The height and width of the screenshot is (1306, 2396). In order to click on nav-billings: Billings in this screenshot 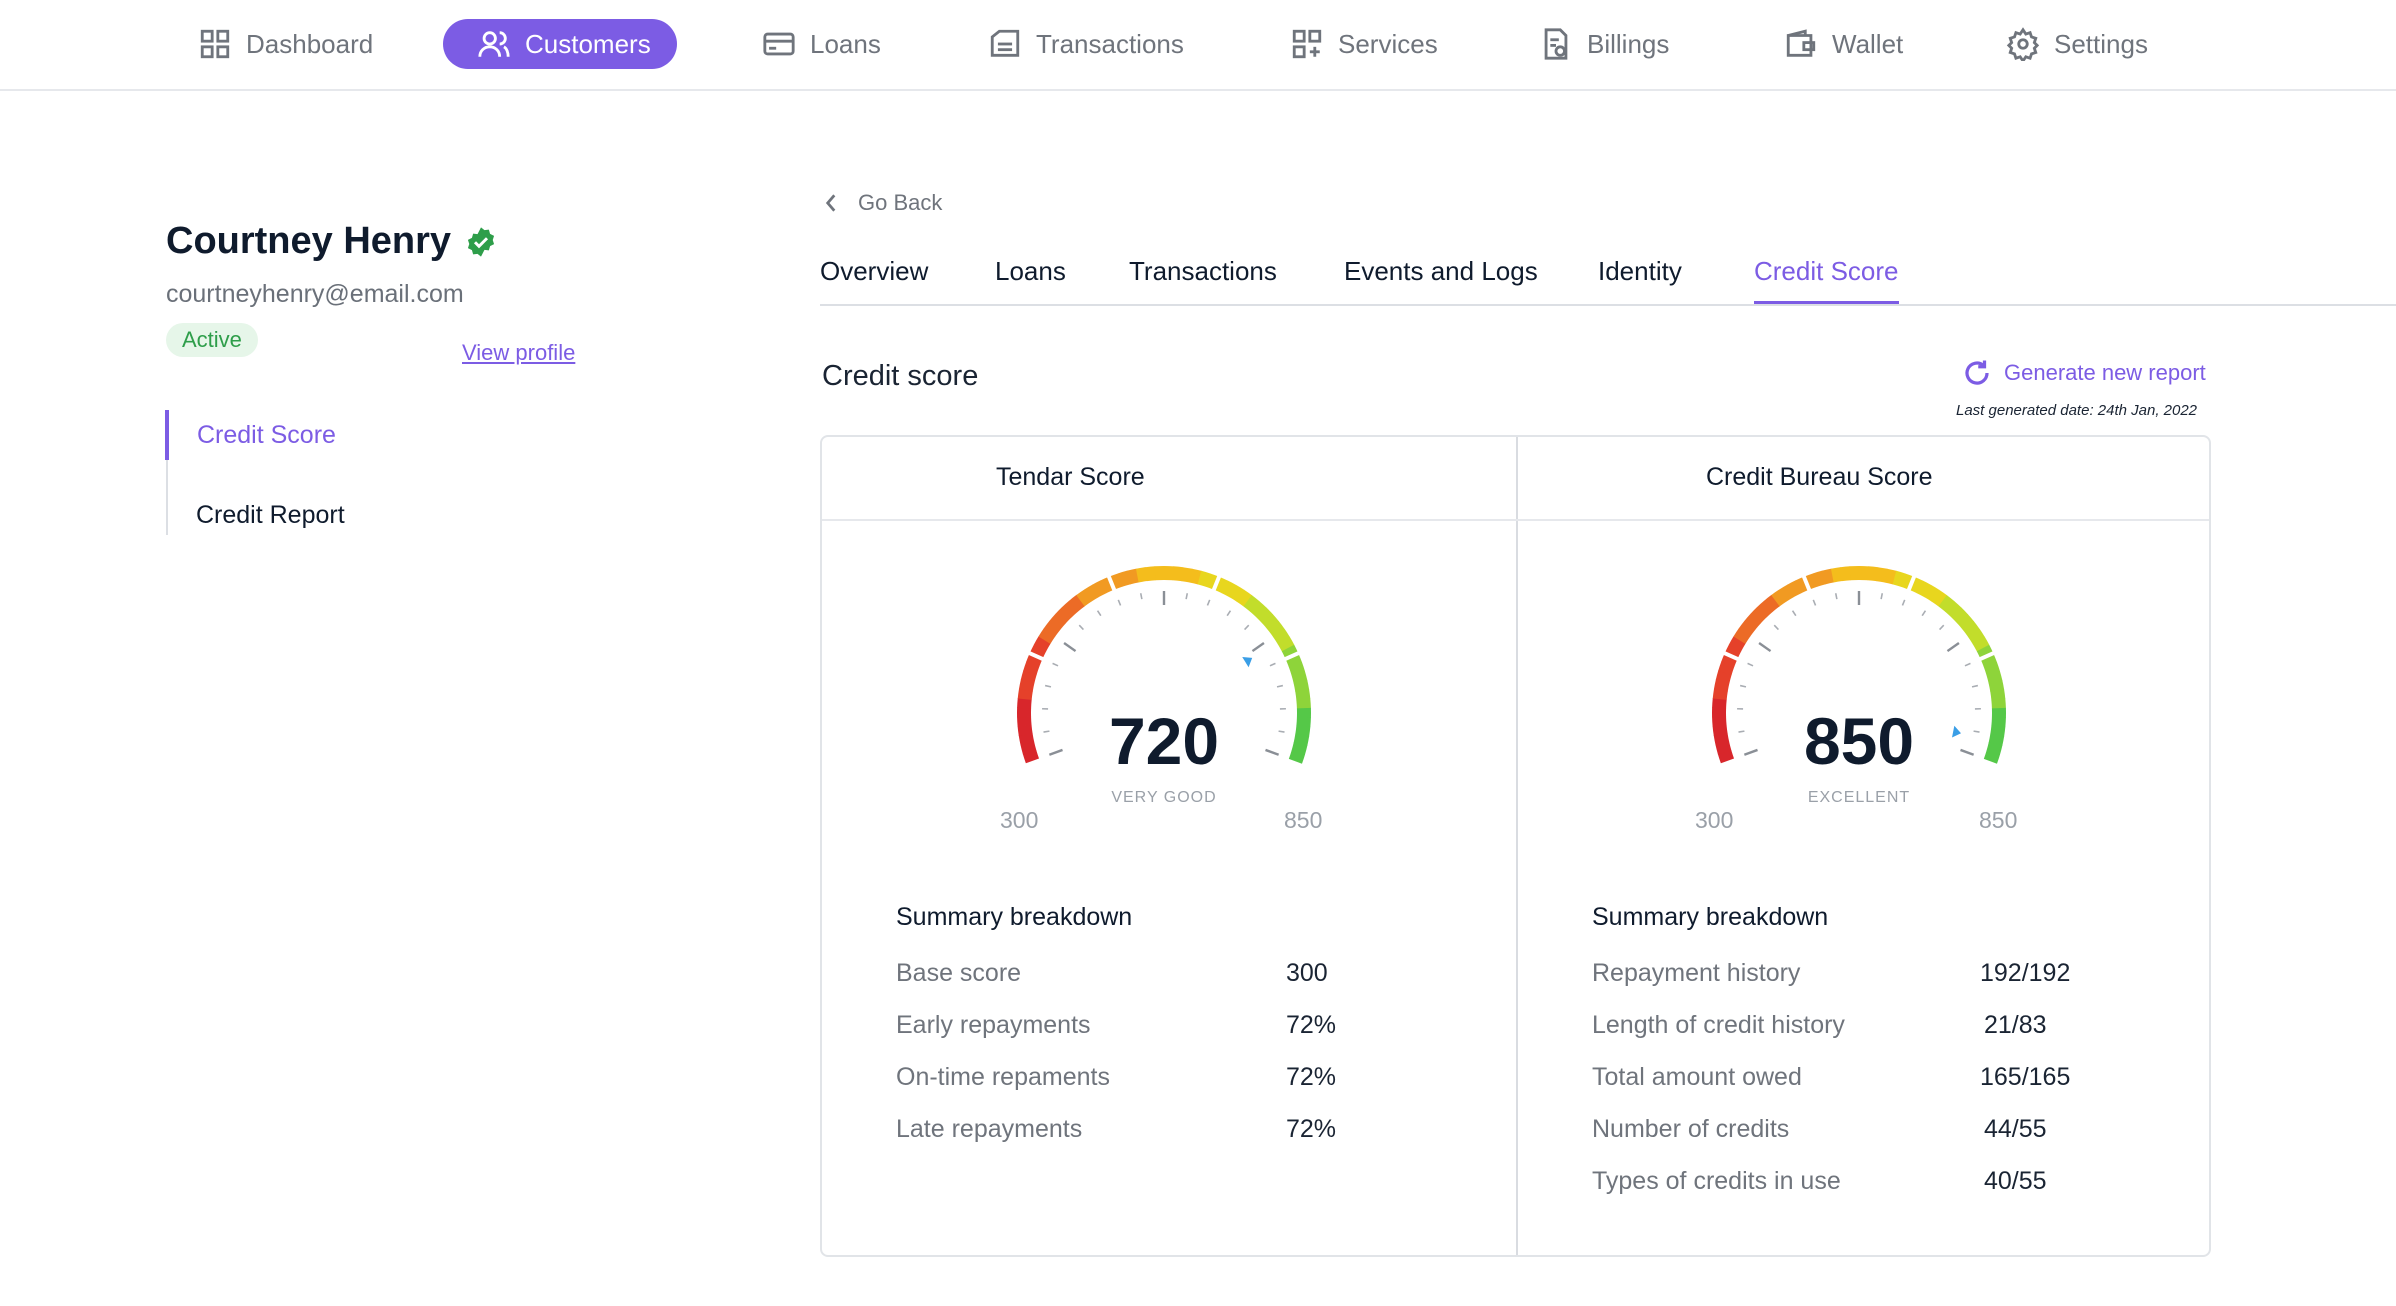, I will do `click(1604, 44)`.